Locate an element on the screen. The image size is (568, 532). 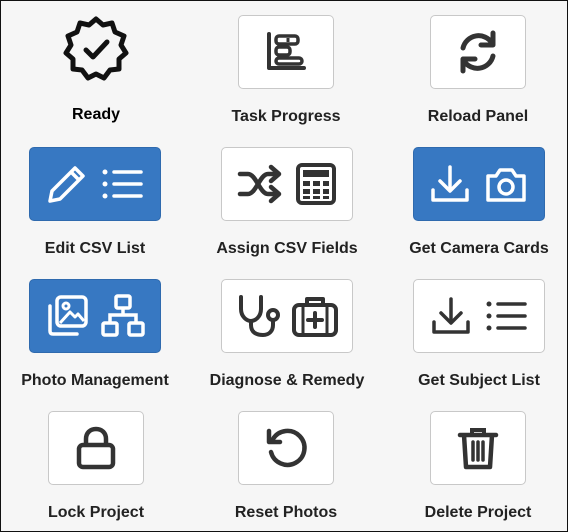
tile-task-progress: Task Progress is located at coordinates (286, 70).